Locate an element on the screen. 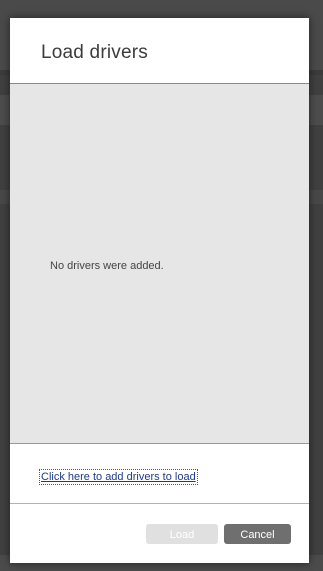 The height and width of the screenshot is (571, 323). empty-list-message: No drivers were added. is located at coordinates (107, 266).